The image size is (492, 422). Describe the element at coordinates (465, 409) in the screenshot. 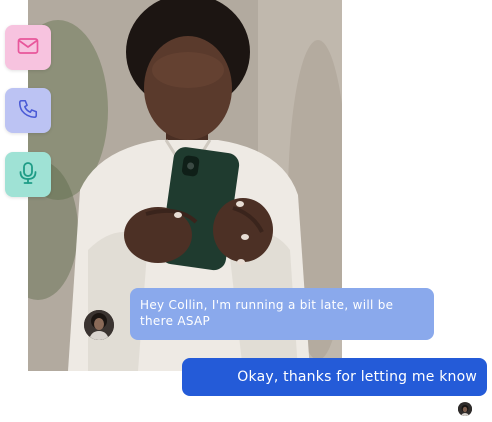

I see `receiver-avatar` at that location.